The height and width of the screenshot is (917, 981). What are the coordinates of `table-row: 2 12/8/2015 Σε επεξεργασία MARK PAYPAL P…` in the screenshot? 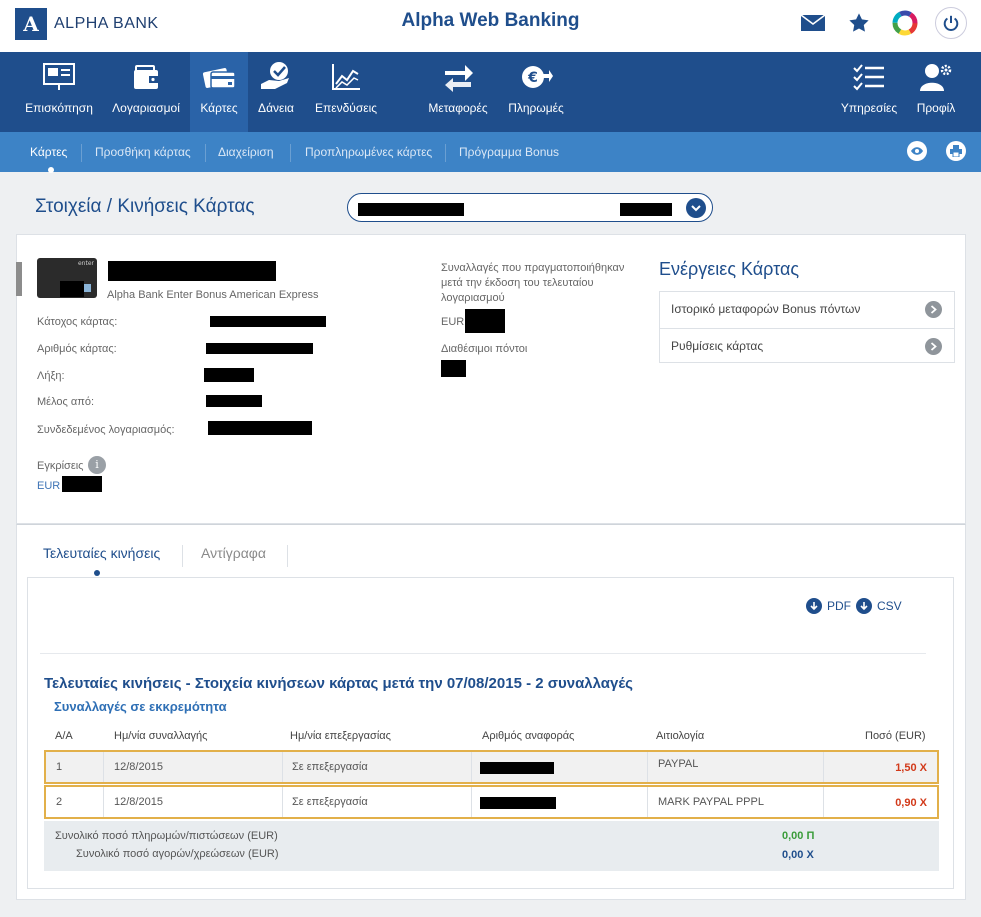 It's located at (491, 802).